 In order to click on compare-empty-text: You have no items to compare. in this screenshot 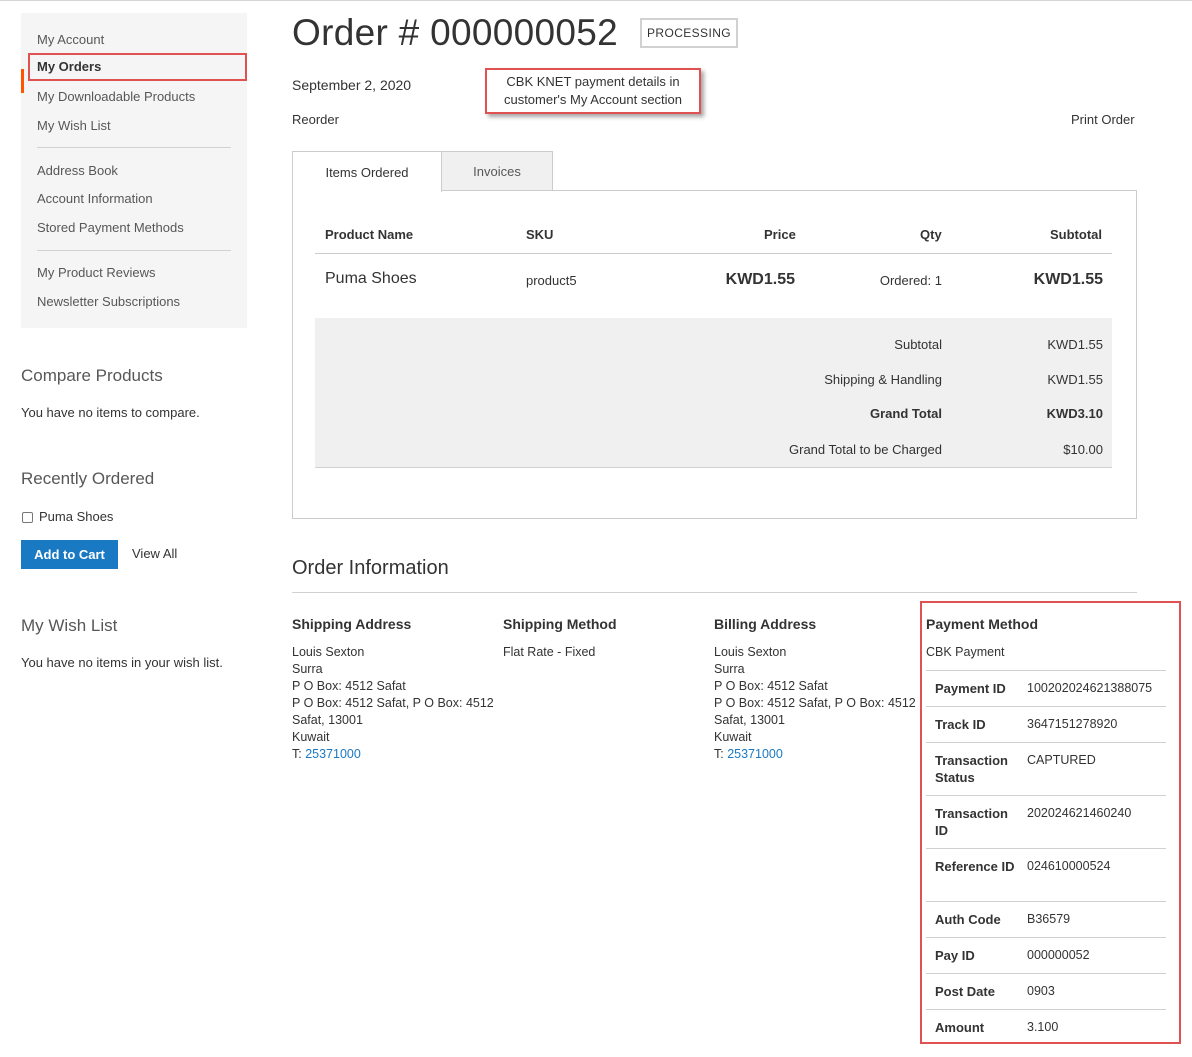, I will do `click(110, 412)`.